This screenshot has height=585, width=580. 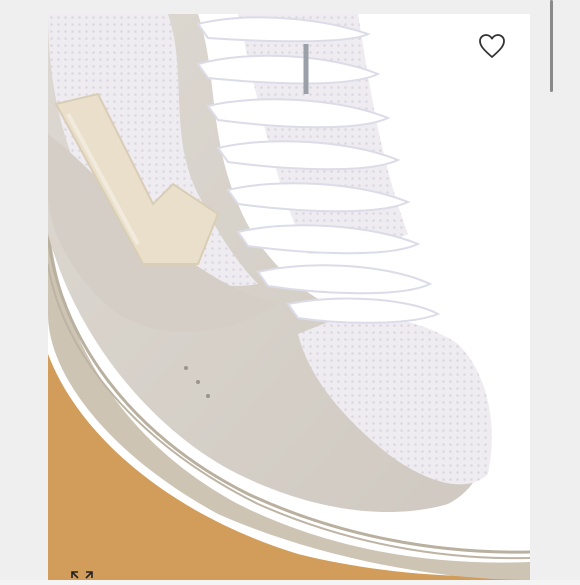 I want to click on expand-arrows-icon, so click(x=82, y=575).